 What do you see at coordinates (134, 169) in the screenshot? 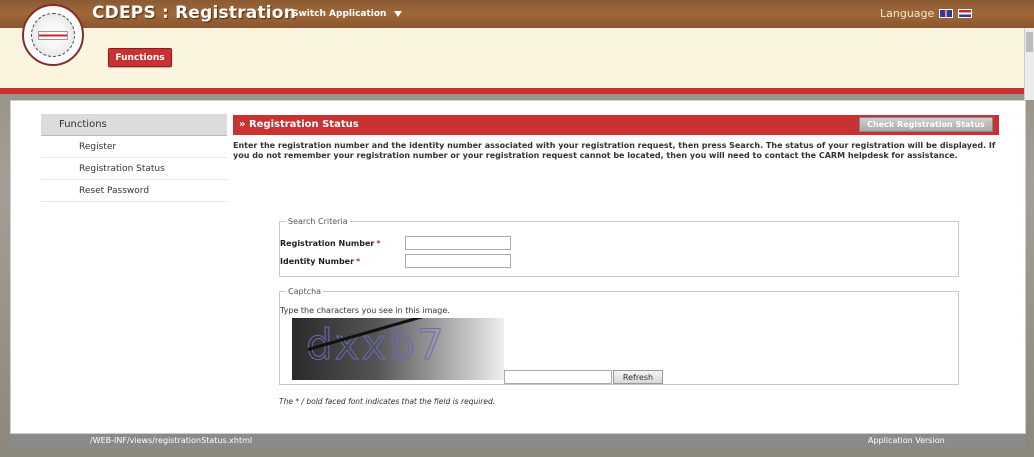
I see `sidebar-item-registration-status: Registration Status` at bounding box center [134, 169].